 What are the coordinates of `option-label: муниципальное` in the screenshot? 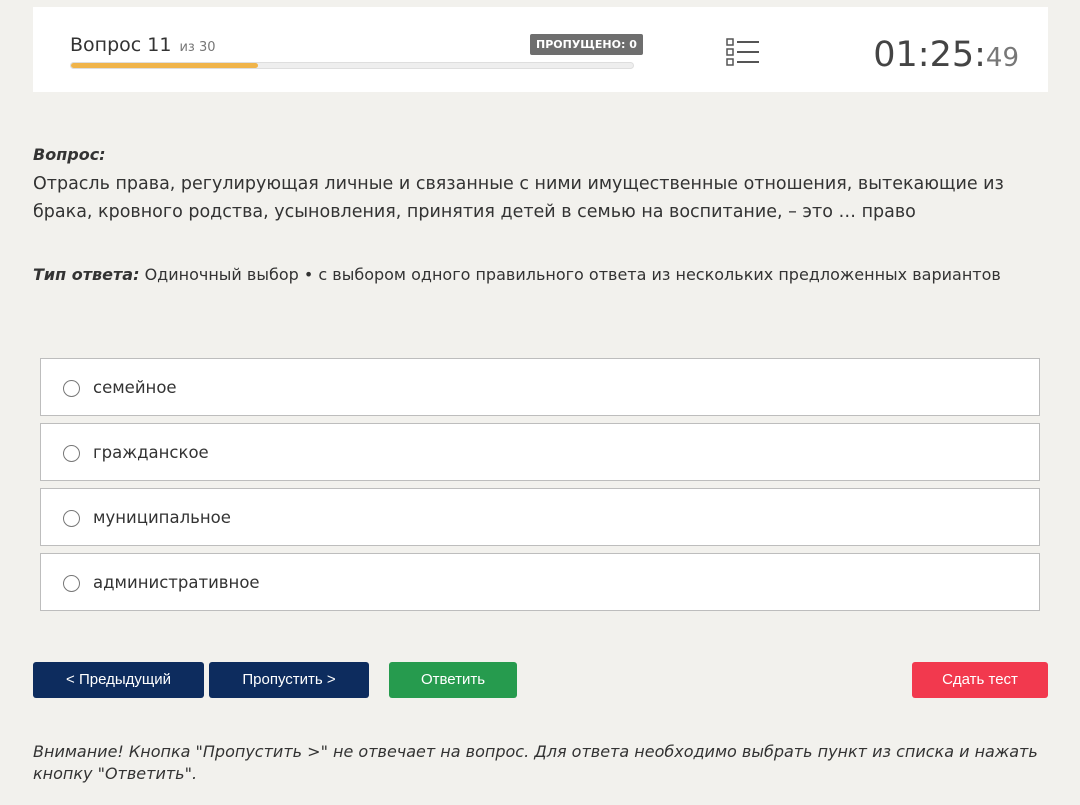 It's located at (162, 517).